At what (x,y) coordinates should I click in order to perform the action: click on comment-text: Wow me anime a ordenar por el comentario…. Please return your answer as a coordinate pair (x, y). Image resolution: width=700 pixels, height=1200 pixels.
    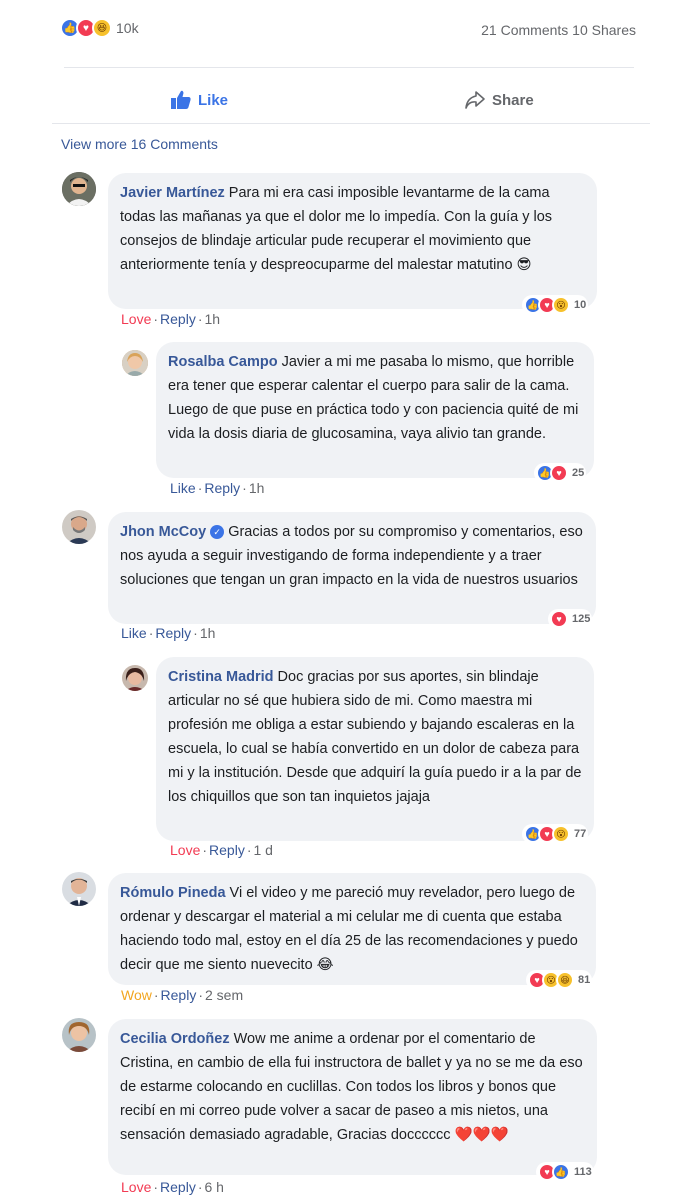
    Looking at the image, I should click on (351, 1087).